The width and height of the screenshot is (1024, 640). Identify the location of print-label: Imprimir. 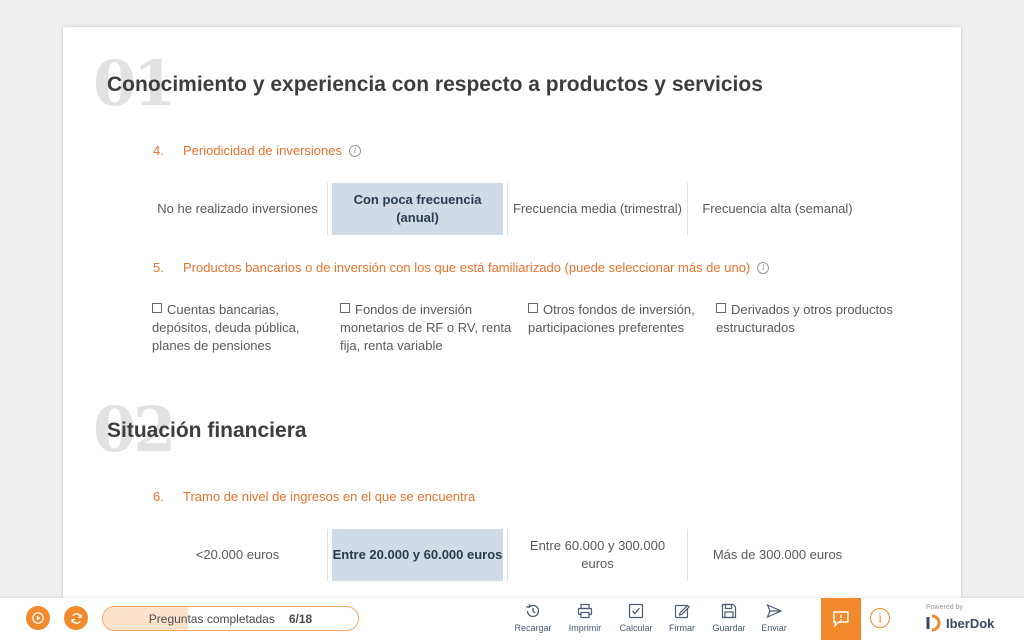
(585, 628).